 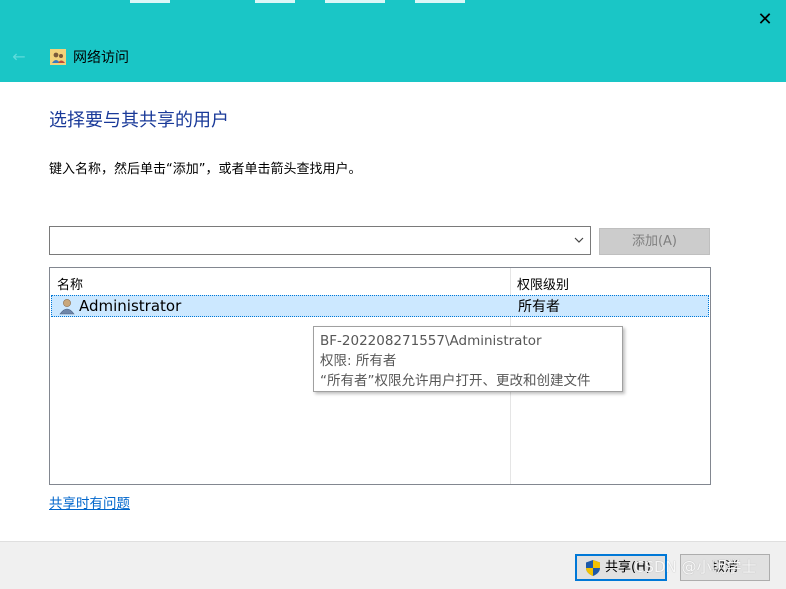 I want to click on tooltip-description: “所有者”权限允许用户打开、更改和创建文件, so click(x=455, y=381).